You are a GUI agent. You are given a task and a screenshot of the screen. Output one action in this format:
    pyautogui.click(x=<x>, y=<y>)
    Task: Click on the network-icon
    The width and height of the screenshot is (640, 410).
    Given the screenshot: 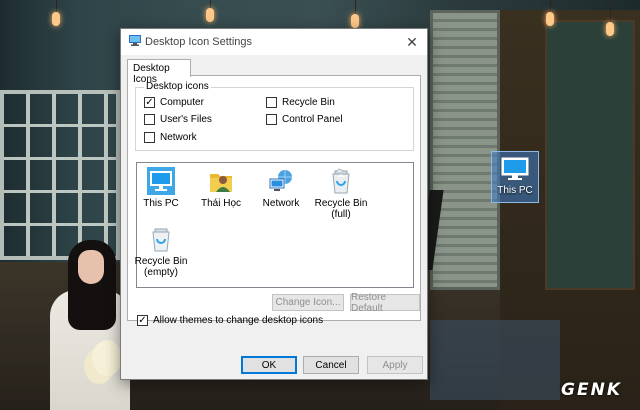 What is the action you would take?
    pyautogui.click(x=281, y=181)
    